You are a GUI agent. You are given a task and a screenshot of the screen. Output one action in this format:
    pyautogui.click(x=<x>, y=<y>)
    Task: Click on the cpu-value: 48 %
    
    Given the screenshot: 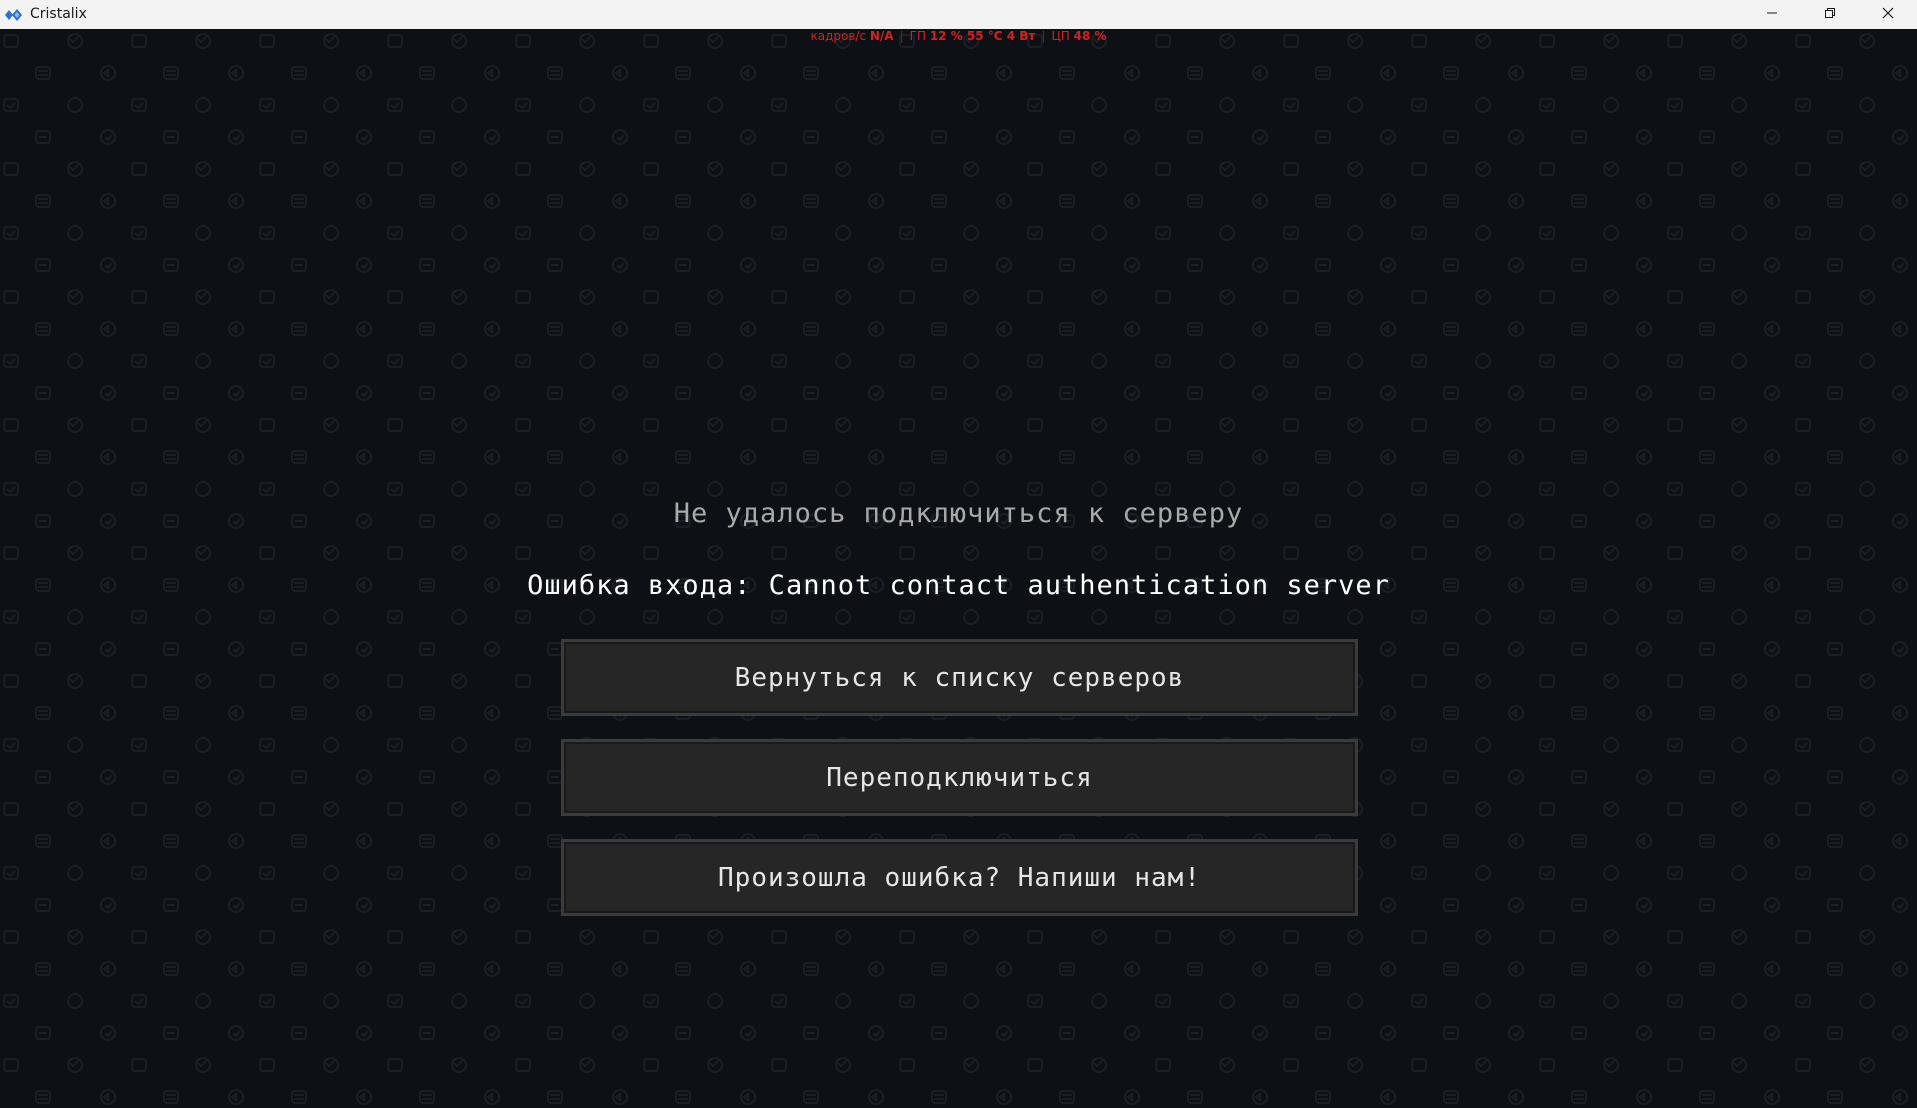 What is the action you would take?
    pyautogui.click(x=1090, y=36)
    